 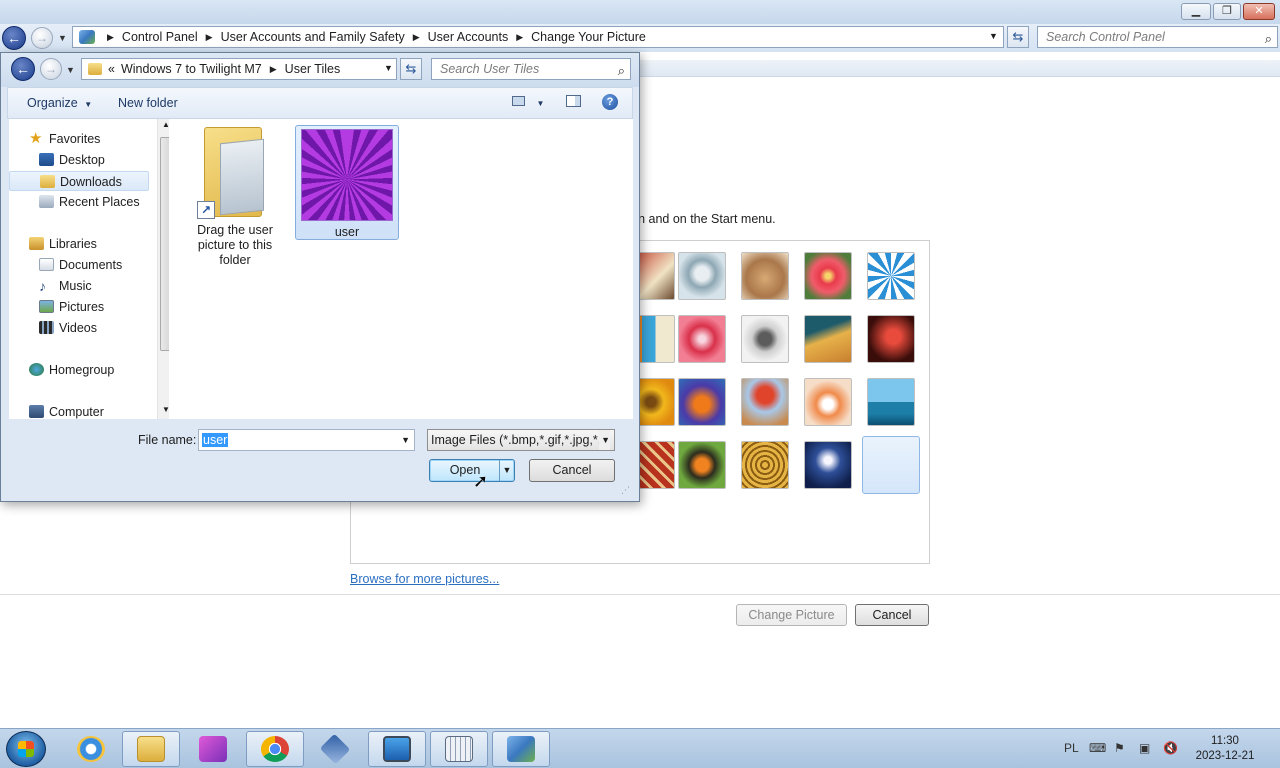 I want to click on command-bar, so click(x=960, y=68).